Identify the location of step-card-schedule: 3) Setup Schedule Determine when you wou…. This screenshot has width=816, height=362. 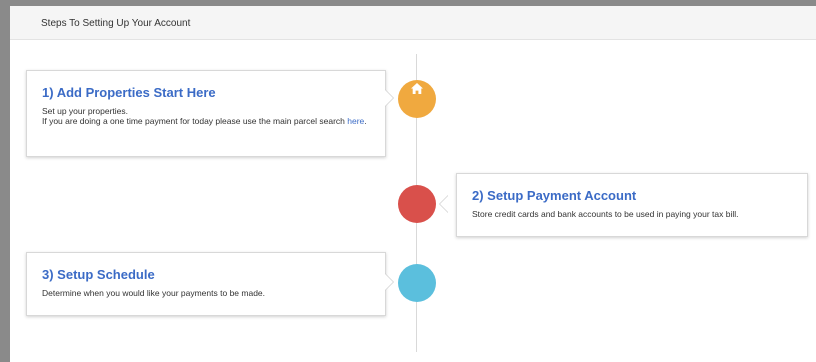
(206, 284).